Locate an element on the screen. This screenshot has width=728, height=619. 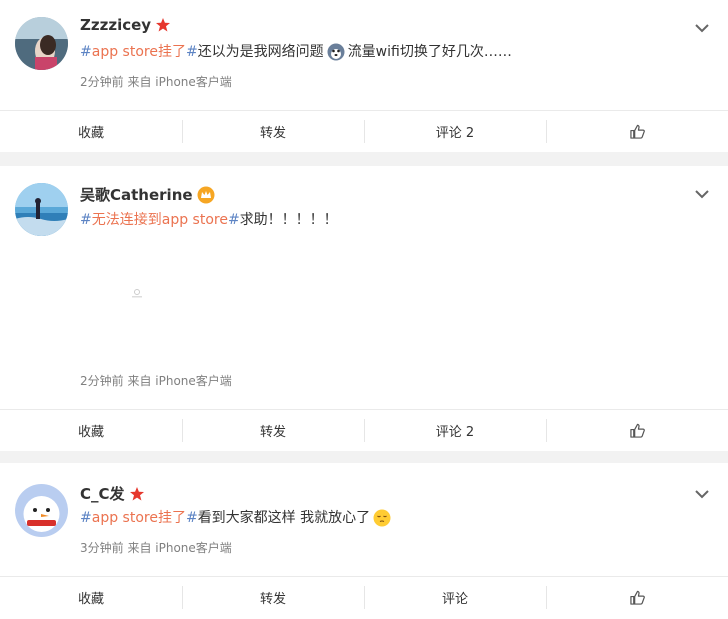
comment-button: 评论 is located at coordinates (455, 597).